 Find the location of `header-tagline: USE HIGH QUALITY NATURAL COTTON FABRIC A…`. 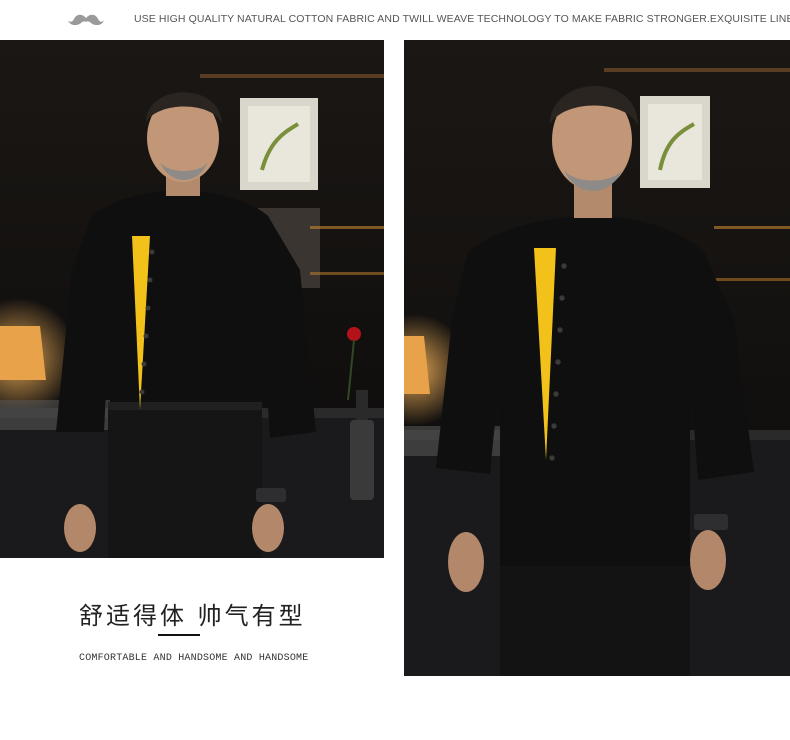

header-tagline: USE HIGH QUALITY NATURAL COTTON FABRIC A… is located at coordinates (462, 19).